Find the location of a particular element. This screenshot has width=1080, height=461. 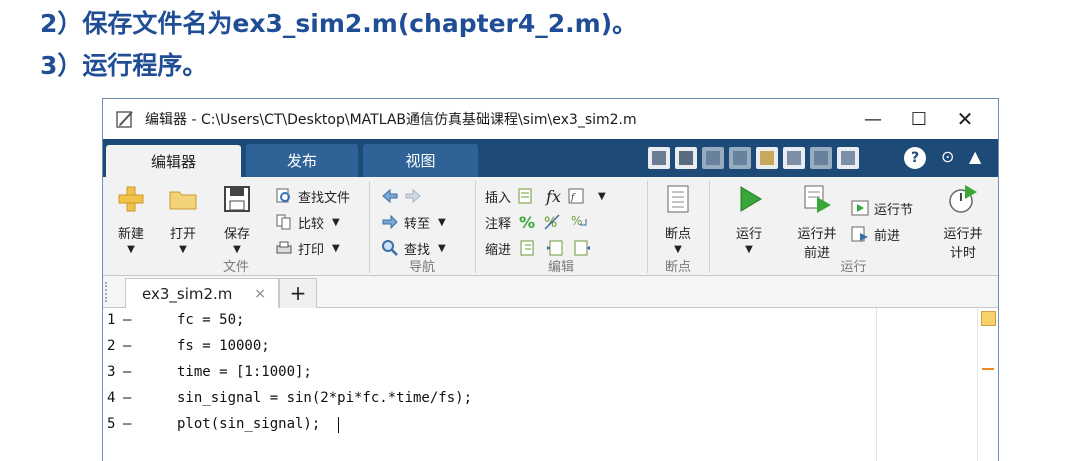

file-tab-ex3-sim2: ex3_sim2.m × is located at coordinates (202, 293).